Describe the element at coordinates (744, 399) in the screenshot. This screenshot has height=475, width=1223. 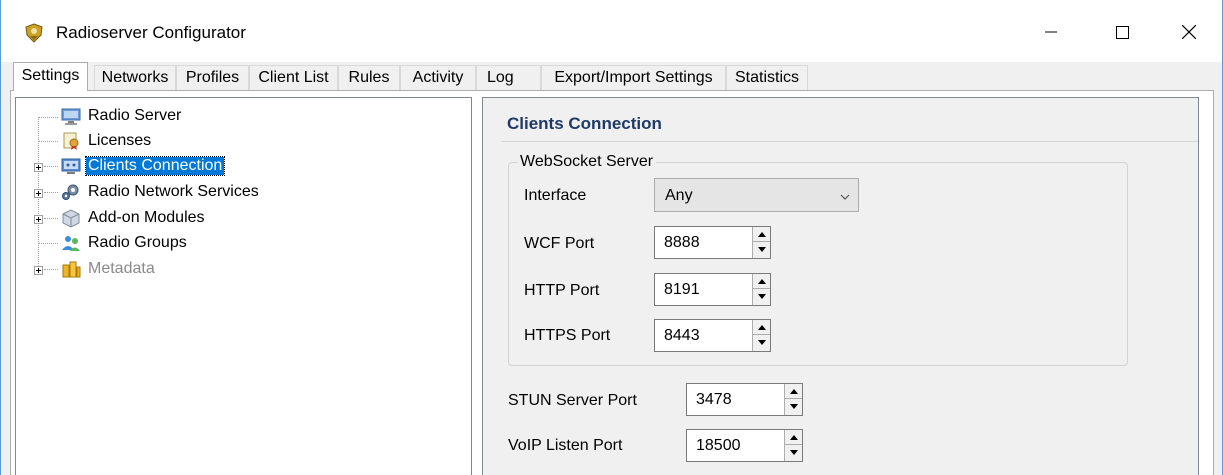
I see `stun-port-stepper: 3478` at that location.